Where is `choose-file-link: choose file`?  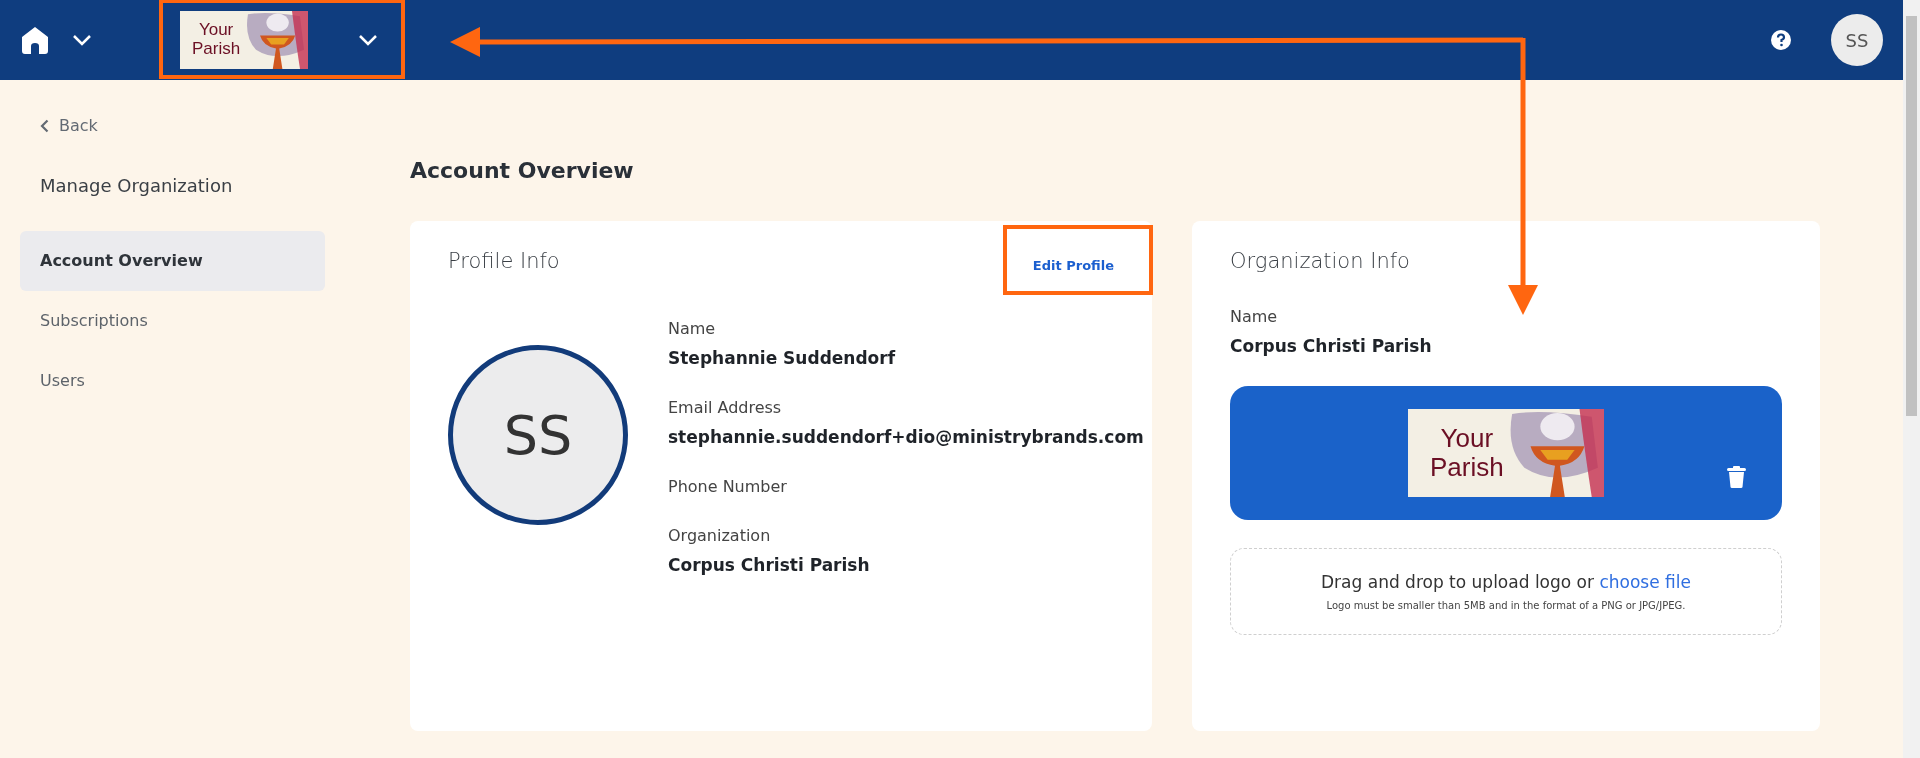
choose-file-link: choose file is located at coordinates (1645, 582).